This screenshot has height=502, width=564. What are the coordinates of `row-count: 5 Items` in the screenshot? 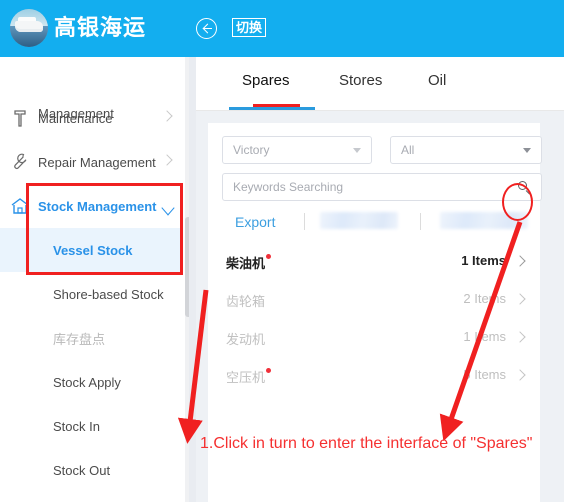 It's located at (484, 374).